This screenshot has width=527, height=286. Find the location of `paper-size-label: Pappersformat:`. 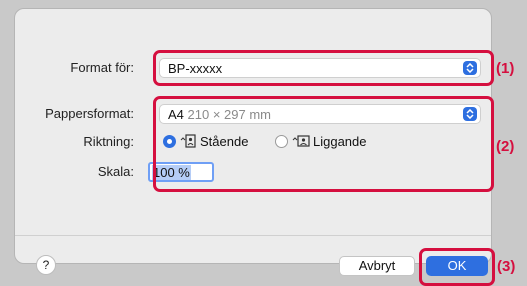

paper-size-label: Pappersformat: is located at coordinates (89, 113).